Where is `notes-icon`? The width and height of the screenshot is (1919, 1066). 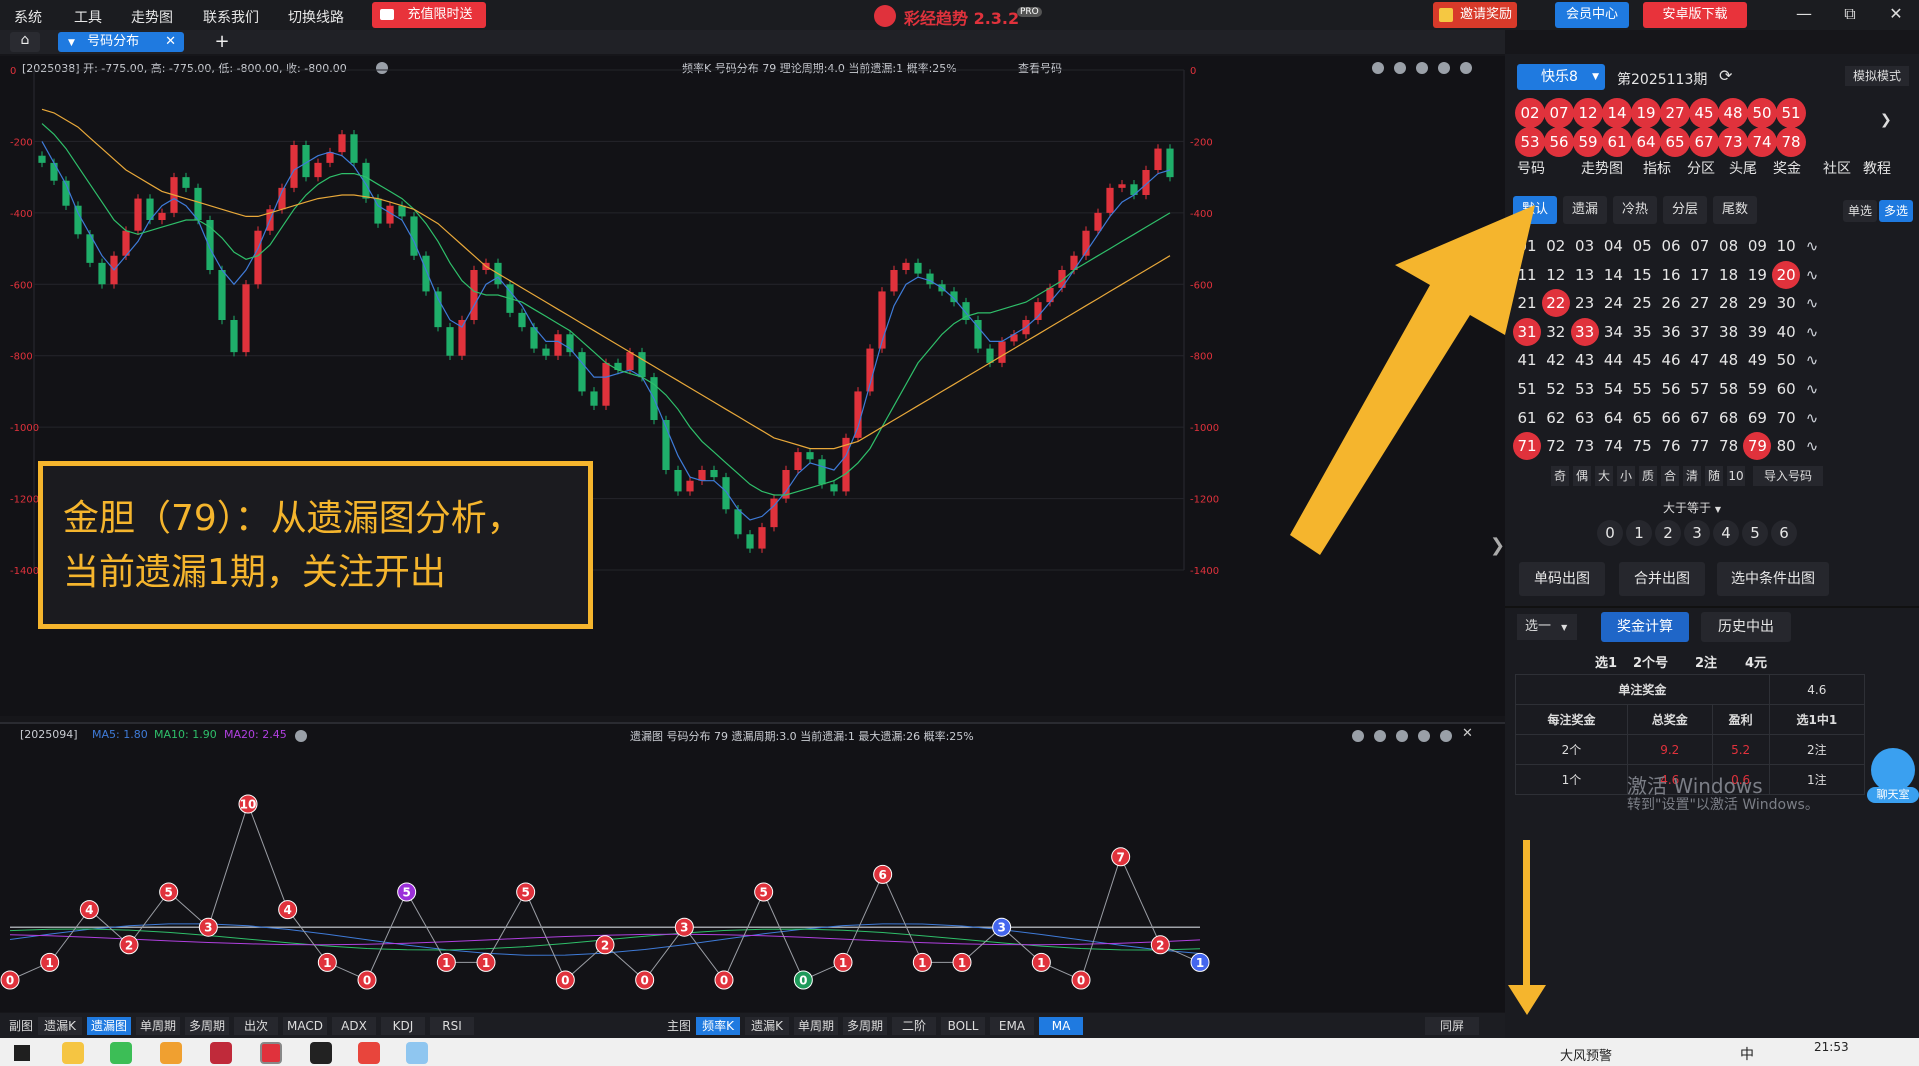 notes-icon is located at coordinates (417, 1053).